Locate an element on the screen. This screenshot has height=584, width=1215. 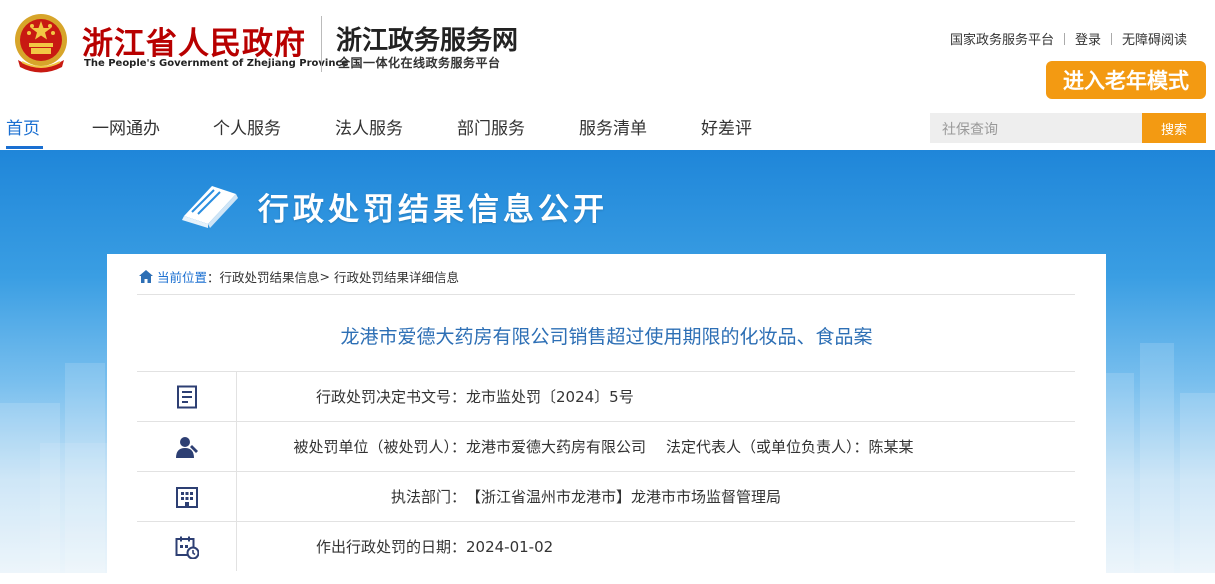
enforcement-department-value: 【浙江省温州市龙港市】龙港市市场监督管理局 is located at coordinates (624, 497).